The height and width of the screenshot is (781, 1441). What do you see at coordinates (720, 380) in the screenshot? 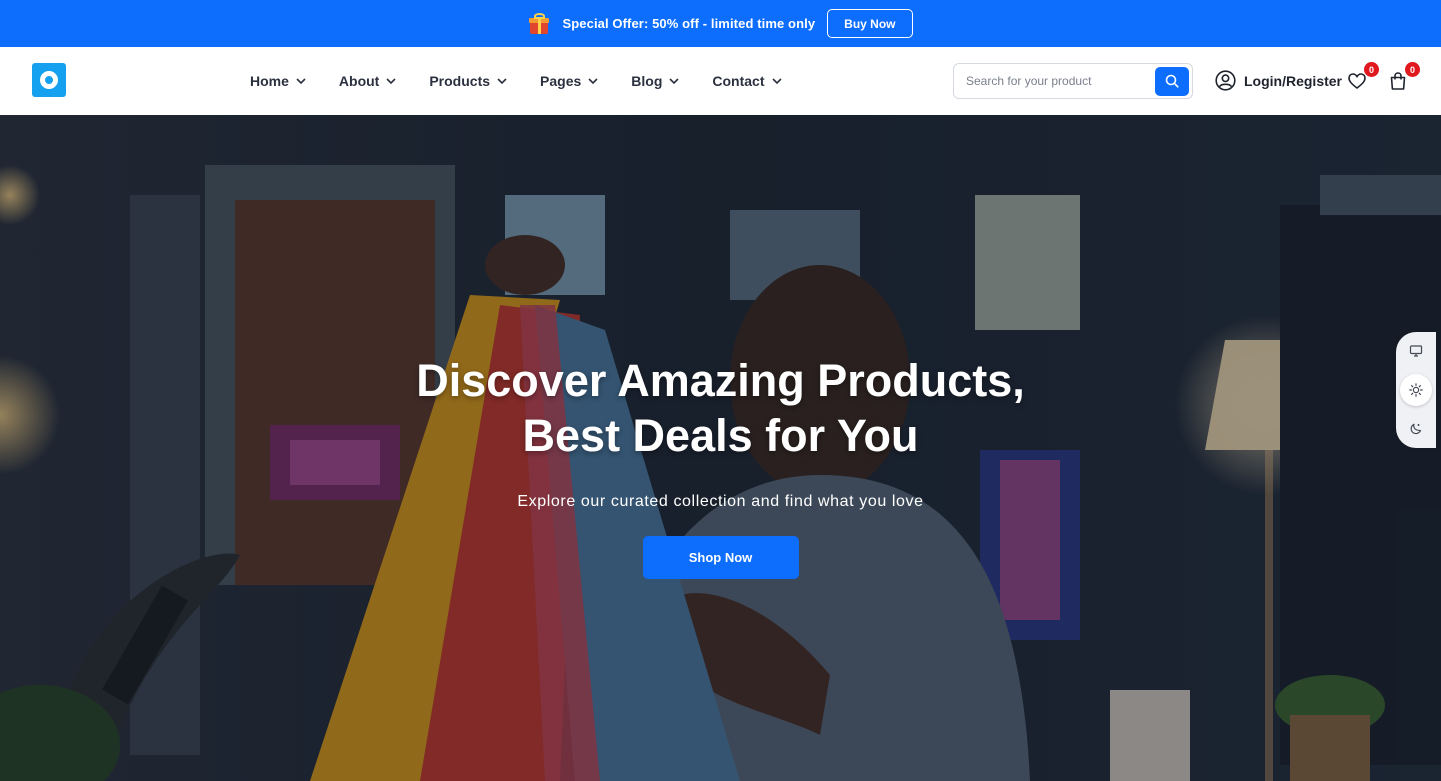
I see `hero-title-line1: Discover Amazing Products,` at bounding box center [720, 380].